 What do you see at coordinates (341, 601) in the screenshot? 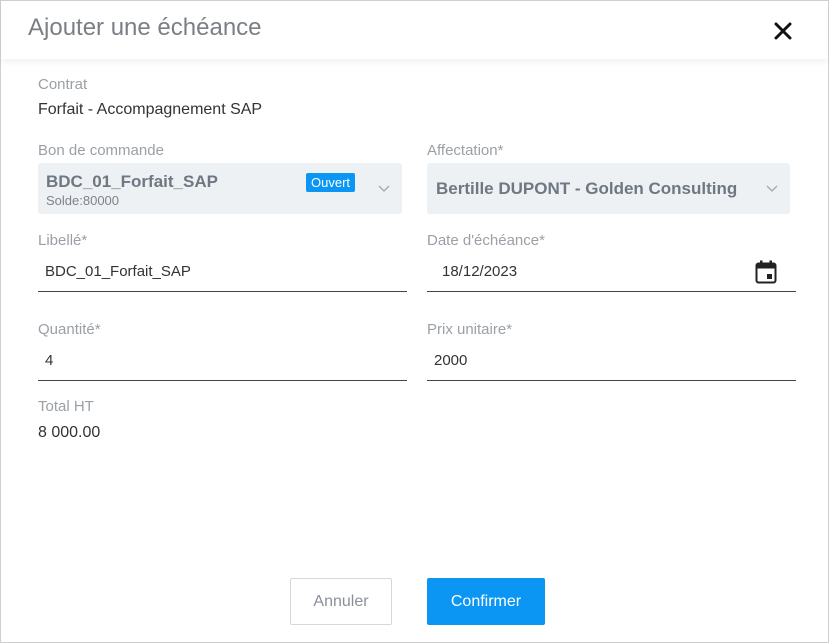
I see `cancel-button: Annuler` at bounding box center [341, 601].